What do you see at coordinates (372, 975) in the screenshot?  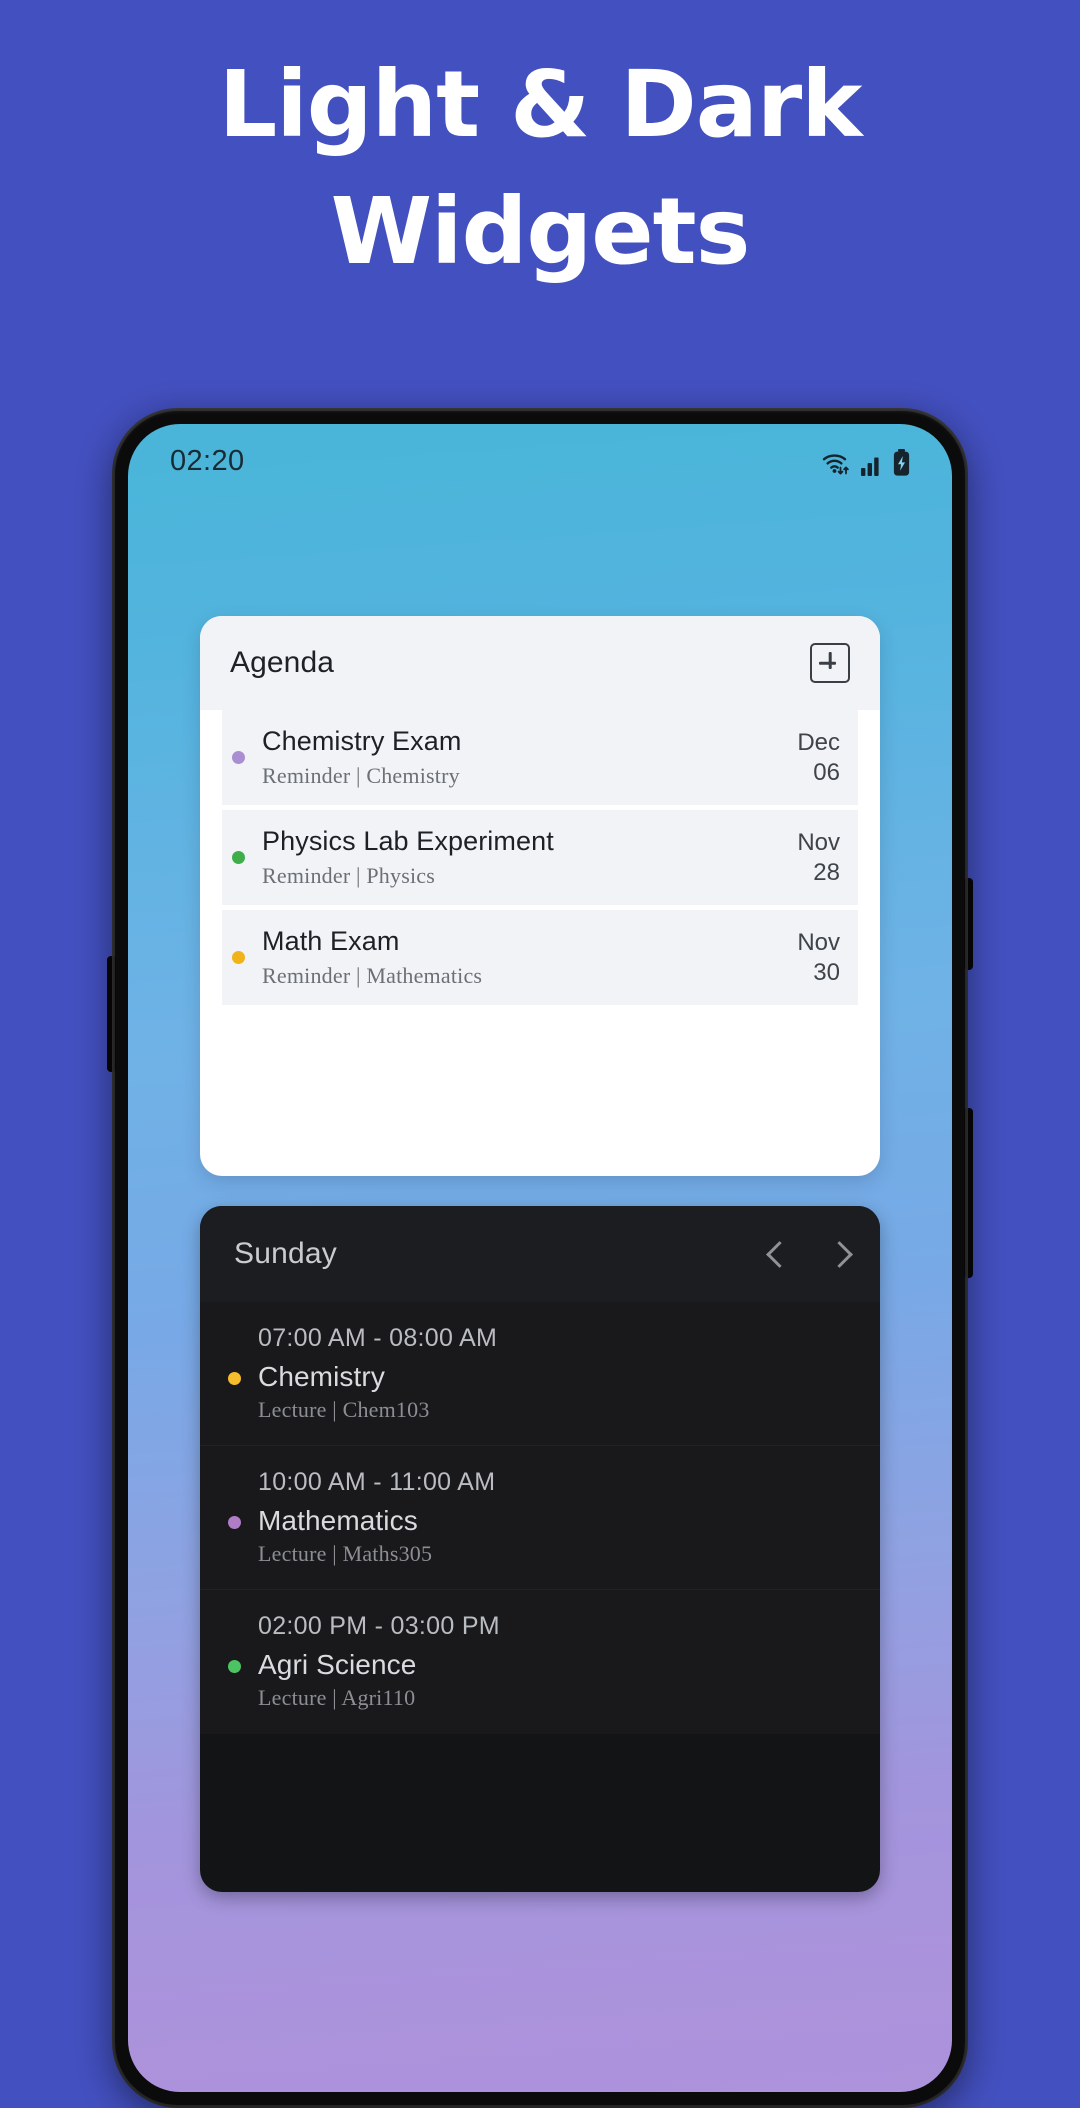 I see `list-item-subtitle: Reminder | Mathematics` at bounding box center [372, 975].